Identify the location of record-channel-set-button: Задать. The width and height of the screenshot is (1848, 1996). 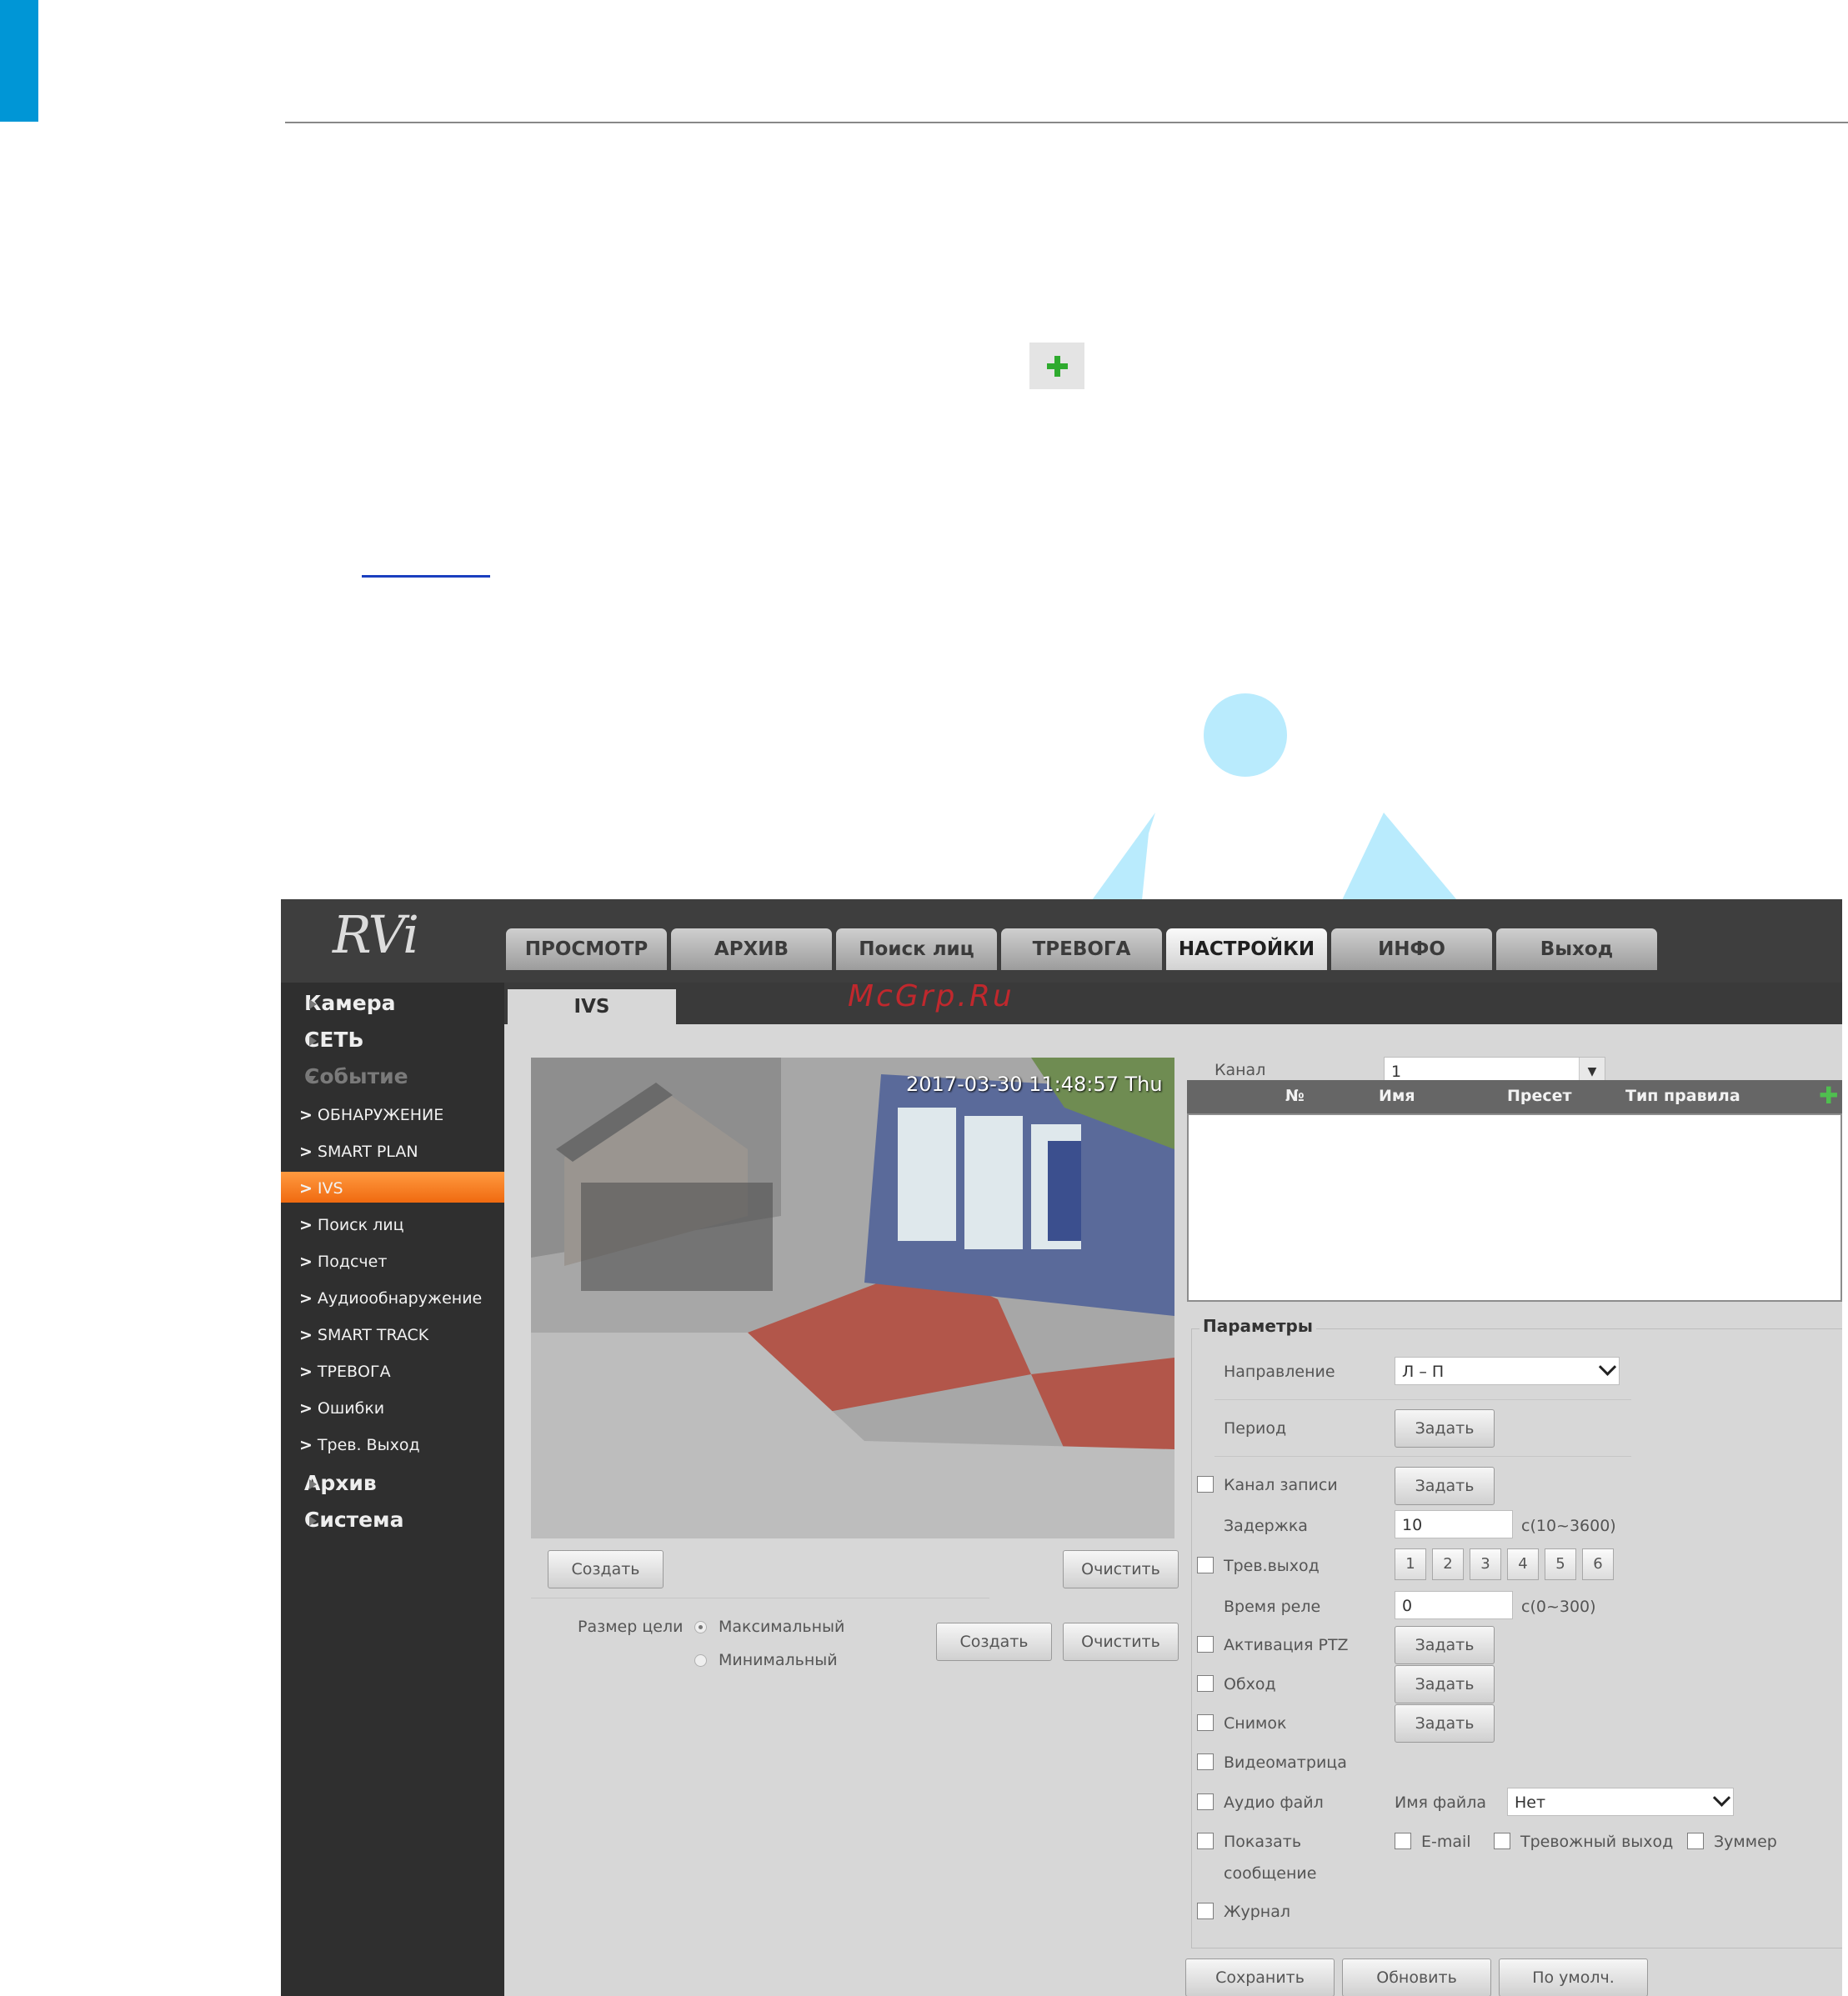
(1445, 1486).